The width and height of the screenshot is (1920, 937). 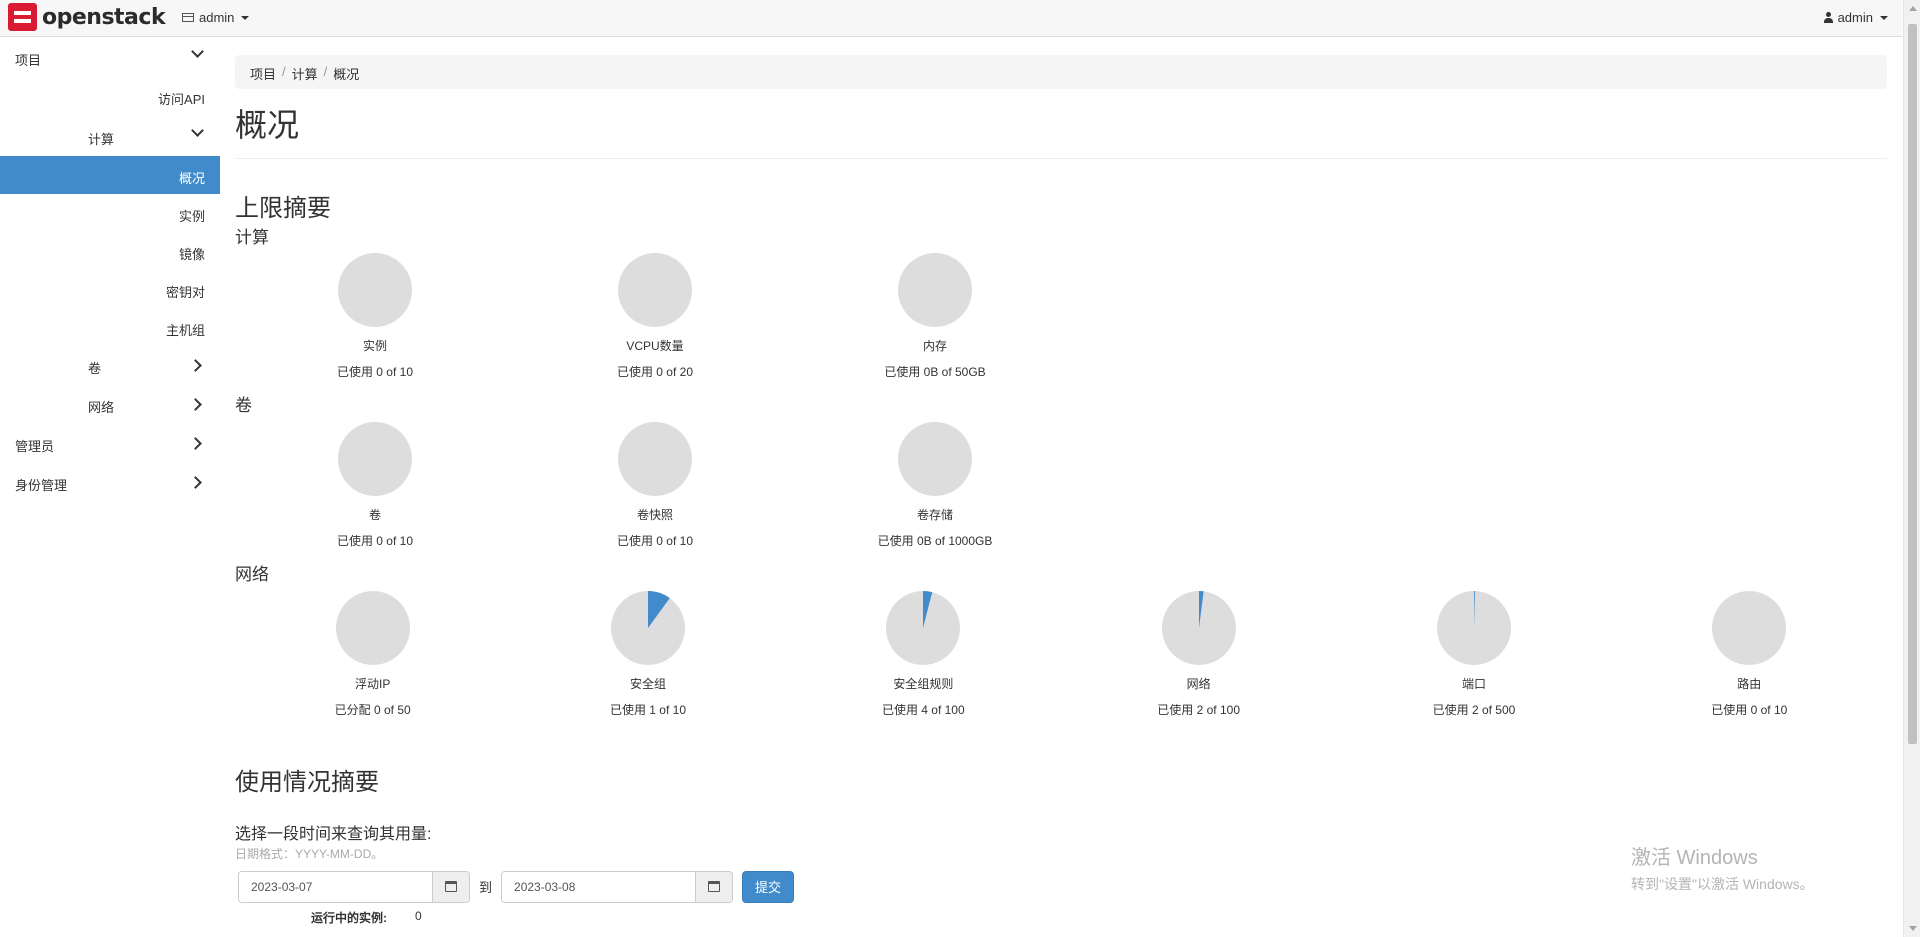 I want to click on sidebar-item-key-pairs: 密钥对, so click(x=110, y=289).